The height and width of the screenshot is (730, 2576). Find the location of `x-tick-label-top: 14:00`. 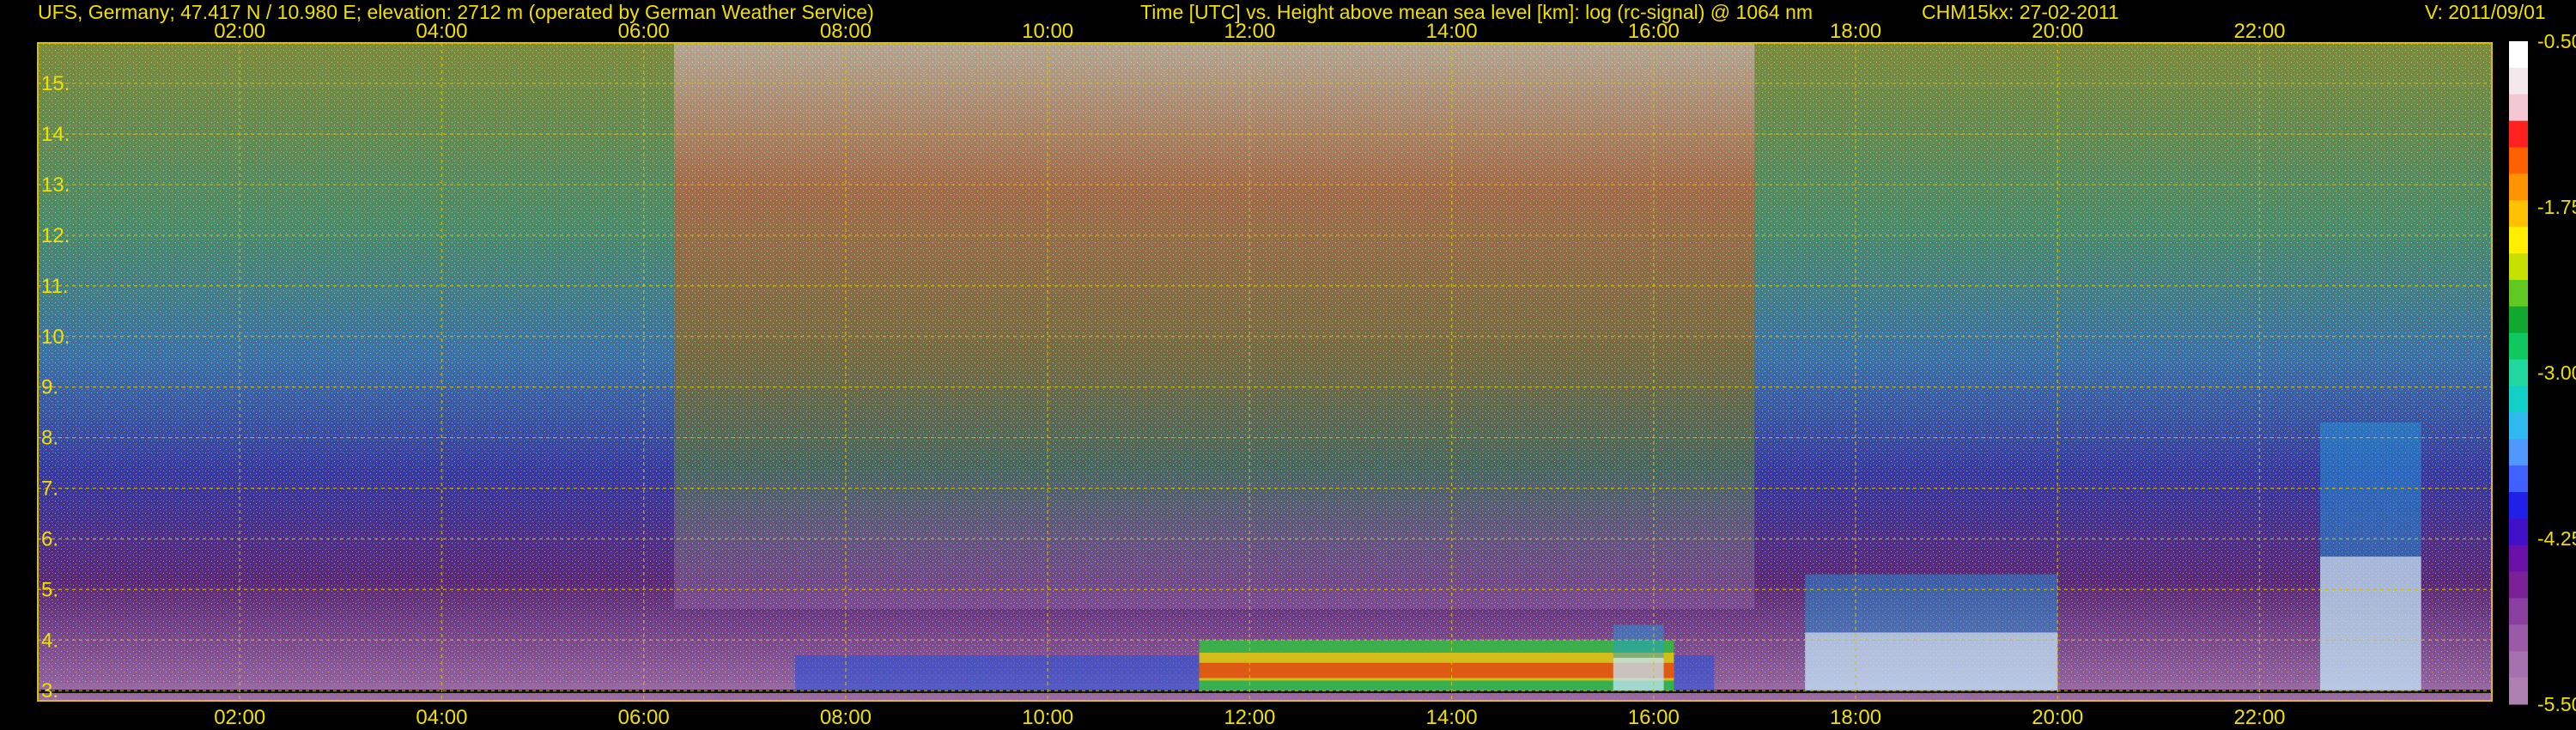

x-tick-label-top: 14:00 is located at coordinates (1452, 31).